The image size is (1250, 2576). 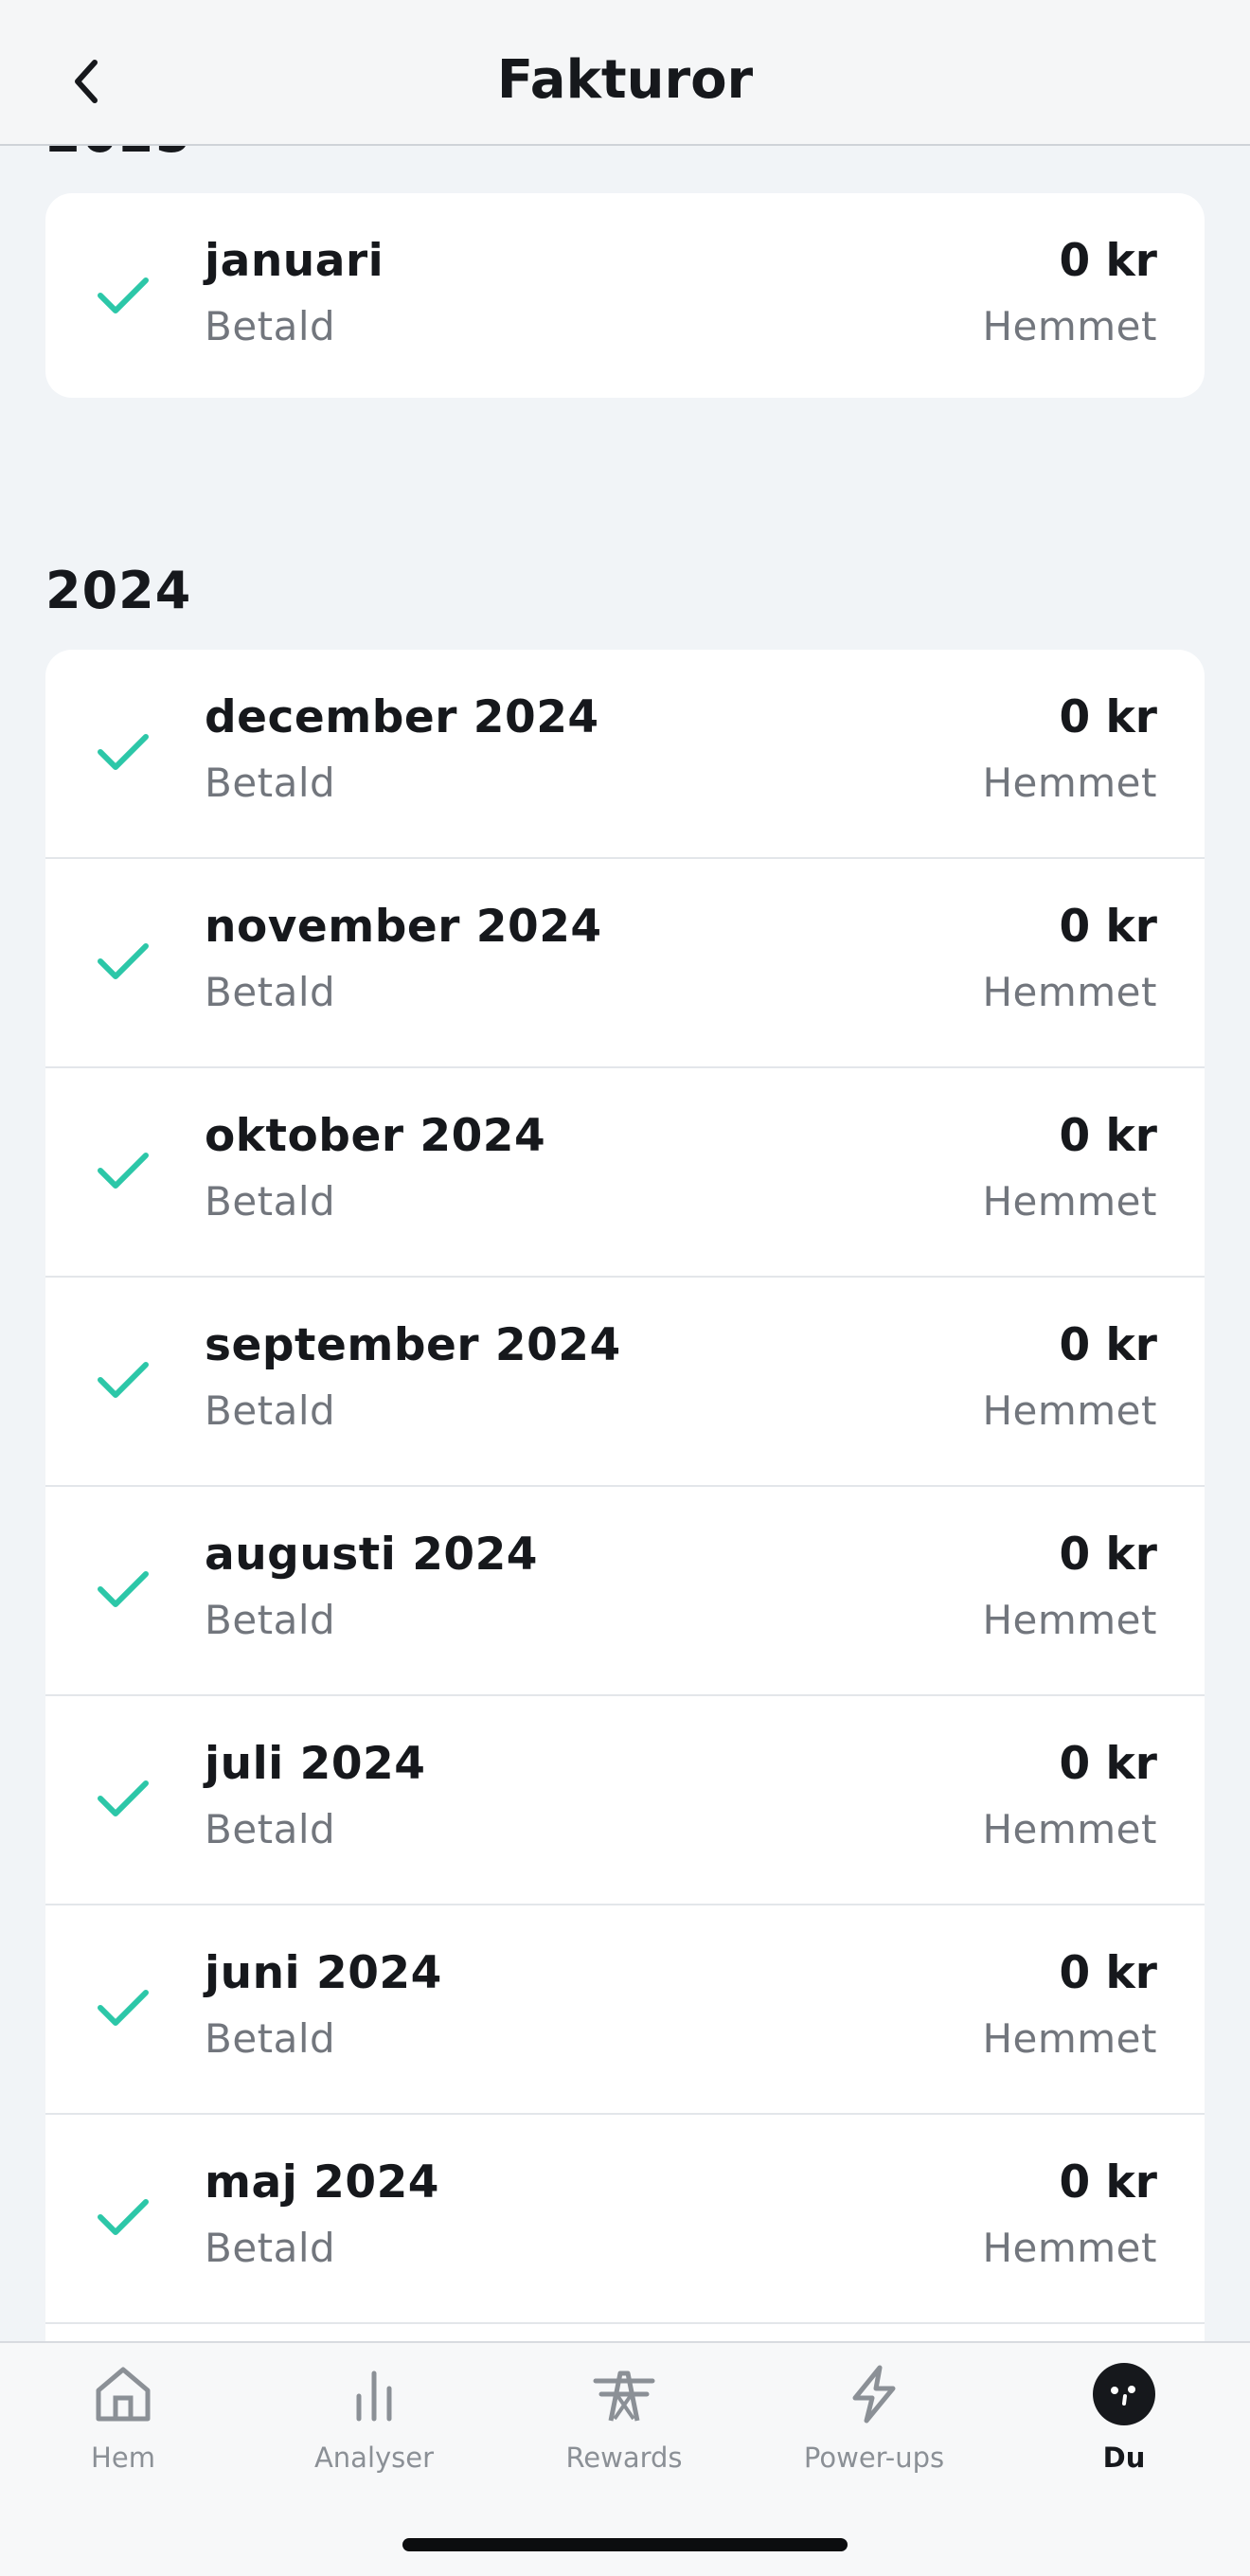 I want to click on page-title: Fakturor, so click(x=625, y=80).